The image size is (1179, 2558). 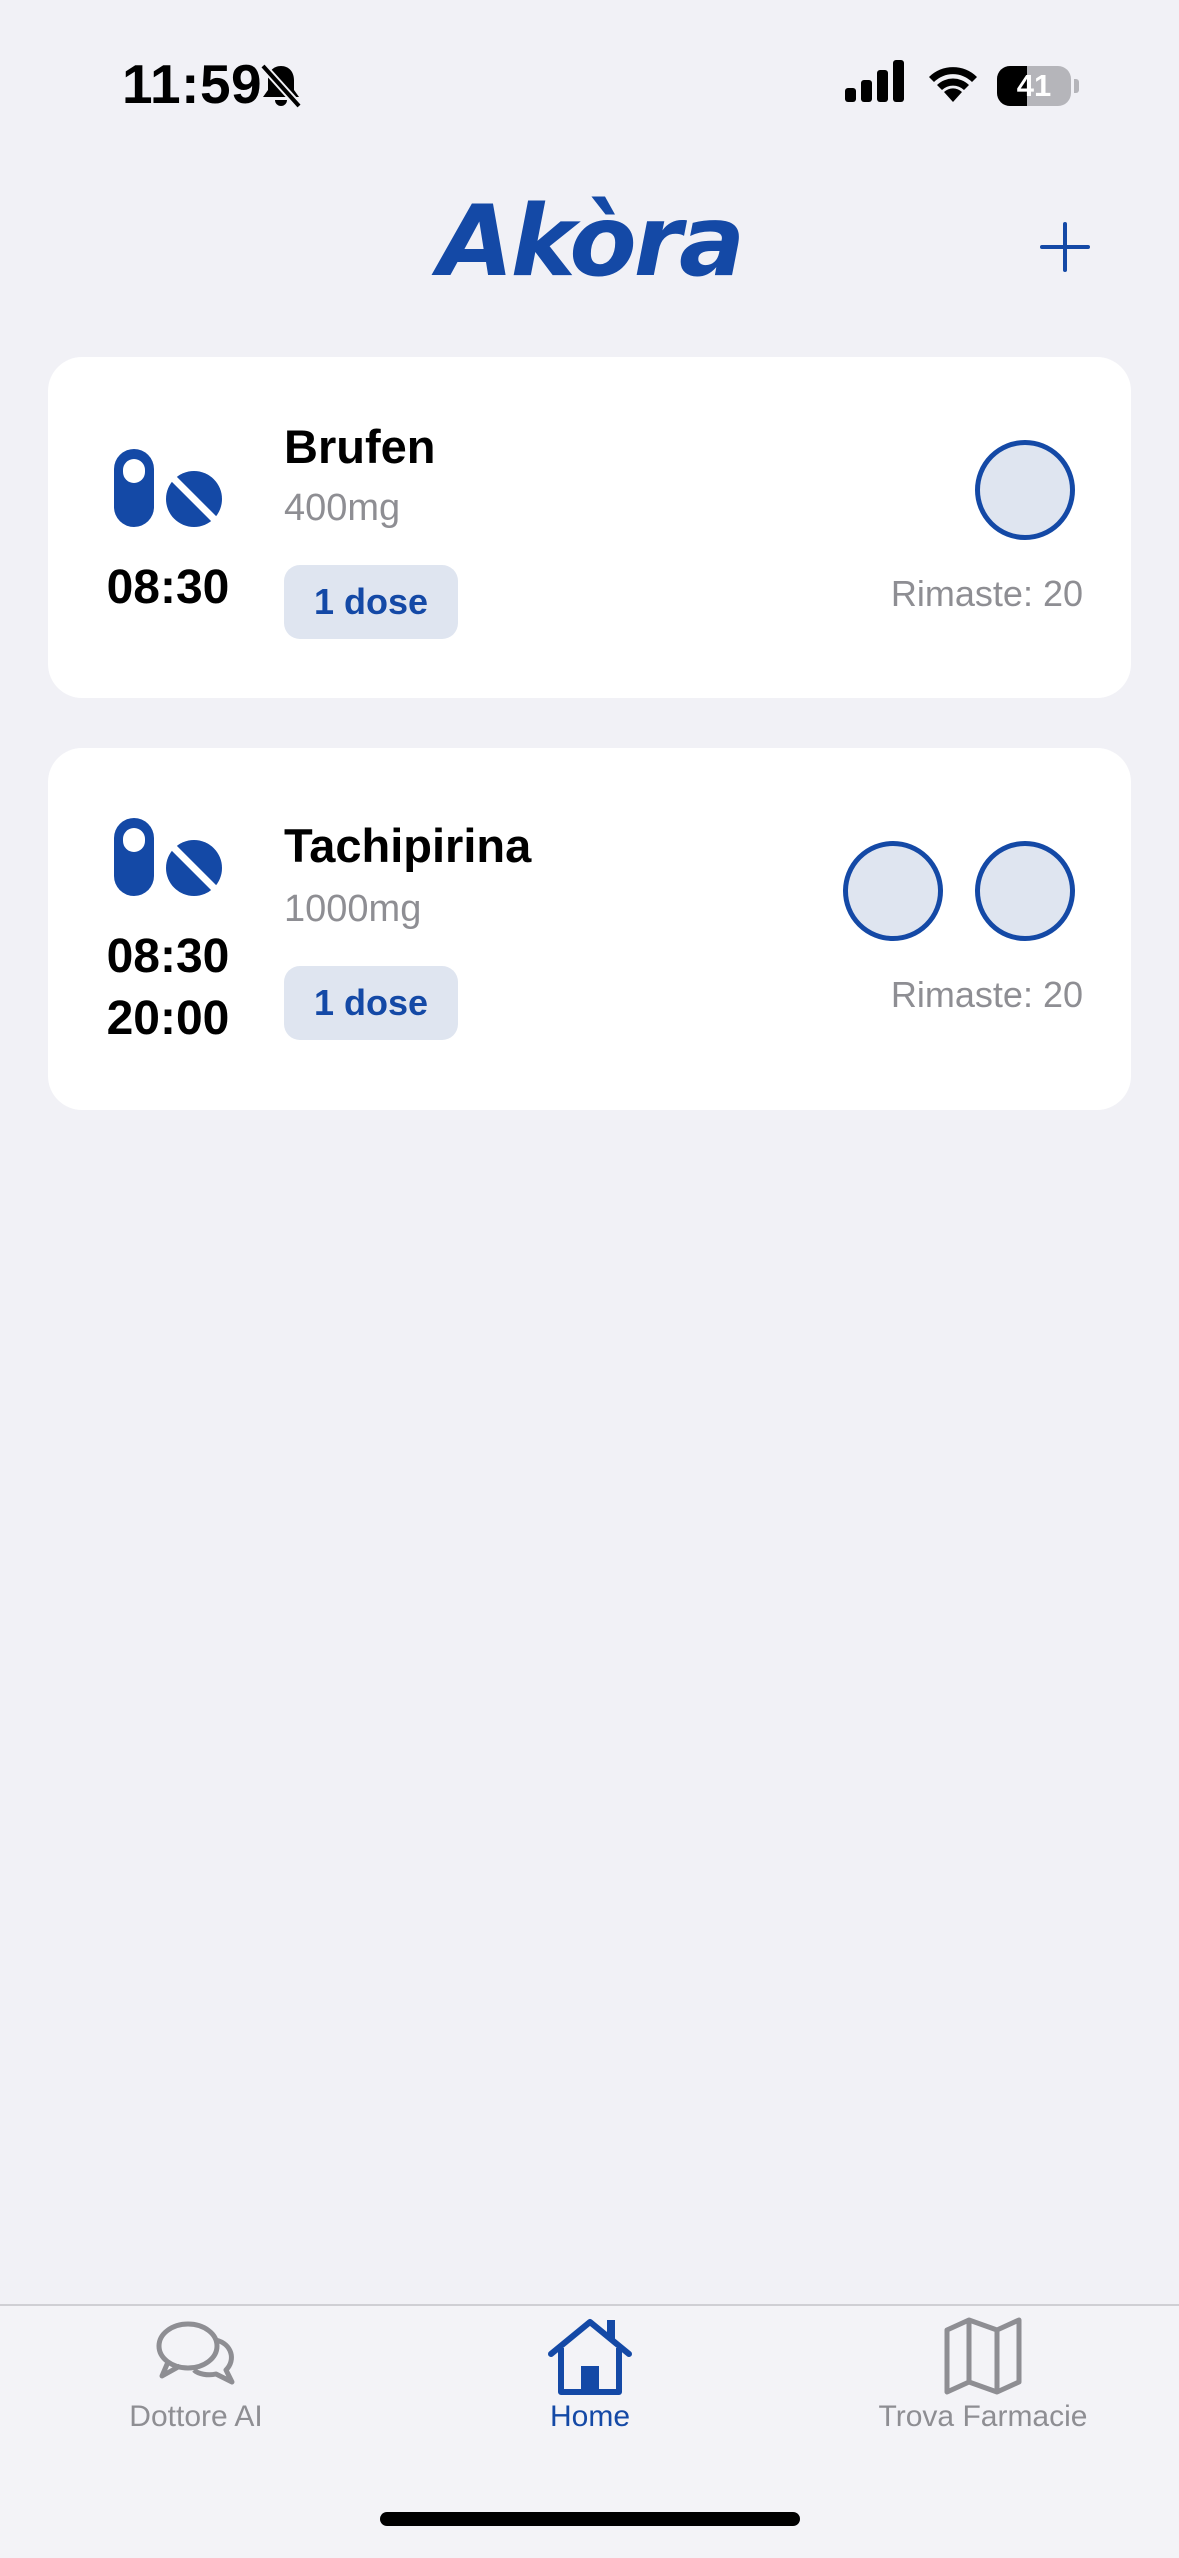 I want to click on tab-label: Trova Farmacie, so click(x=983, y=2416).